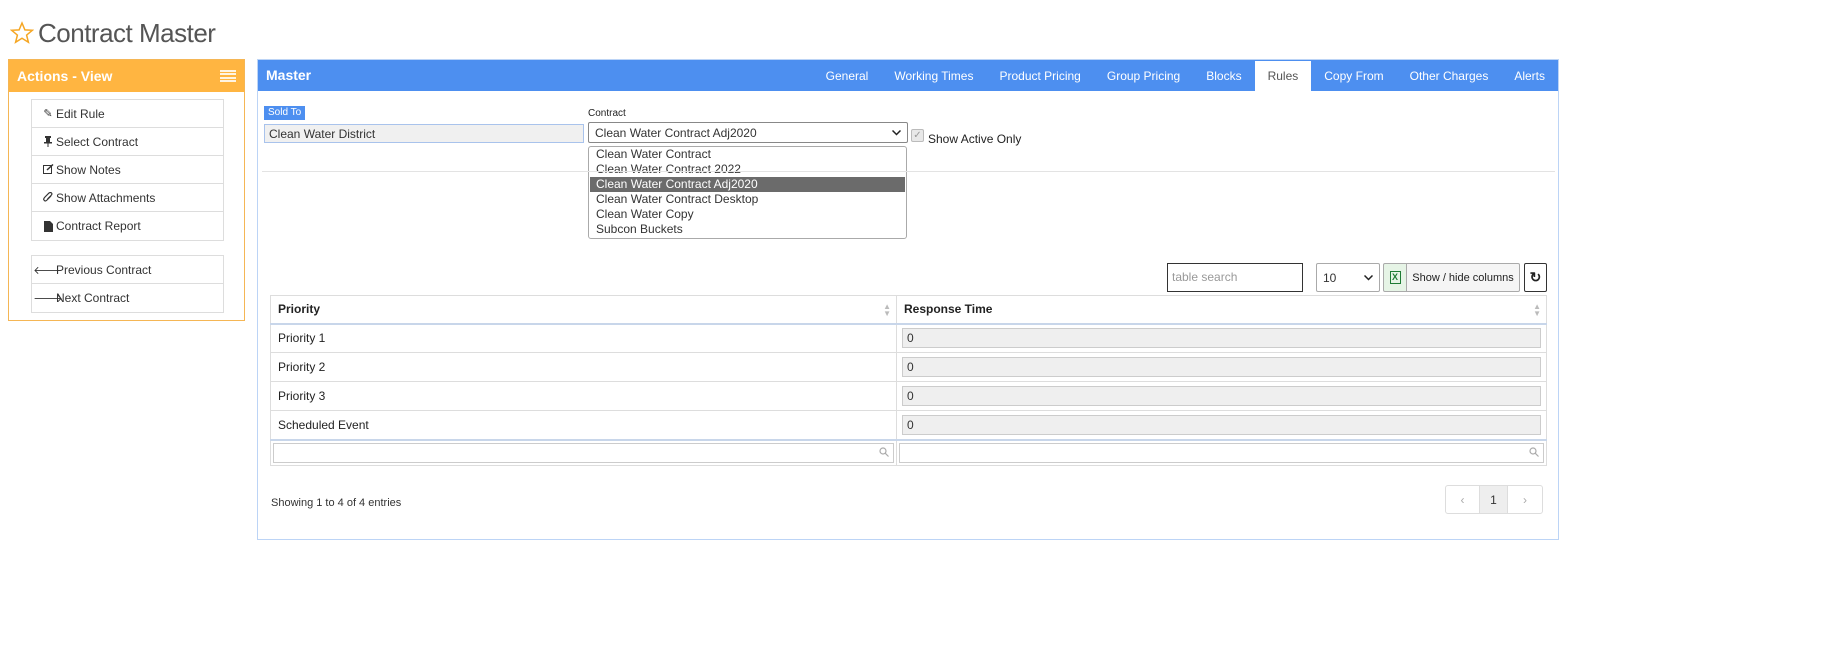 This screenshot has height=646, width=1844. I want to click on edit-square-icon, so click(48, 169).